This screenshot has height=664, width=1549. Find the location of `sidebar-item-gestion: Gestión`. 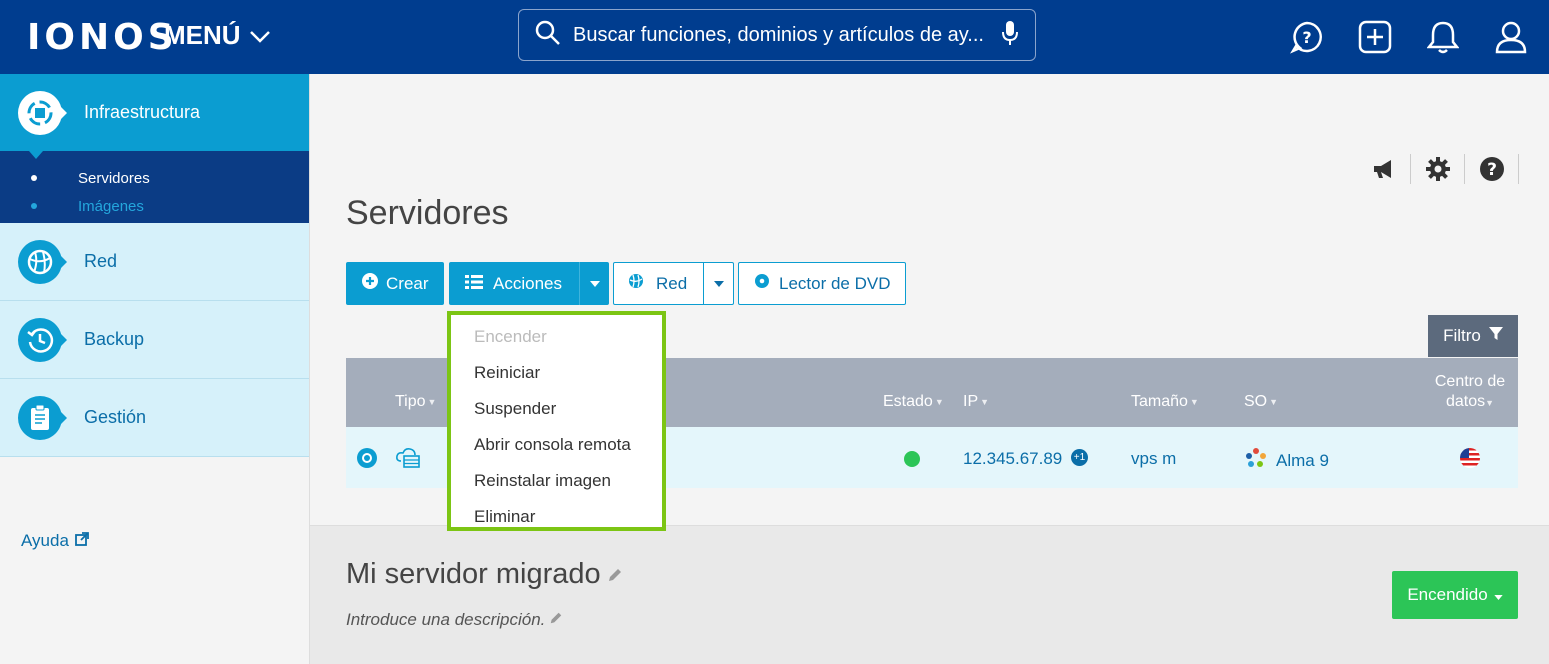

sidebar-item-gestion: Gestión is located at coordinates (154, 418).